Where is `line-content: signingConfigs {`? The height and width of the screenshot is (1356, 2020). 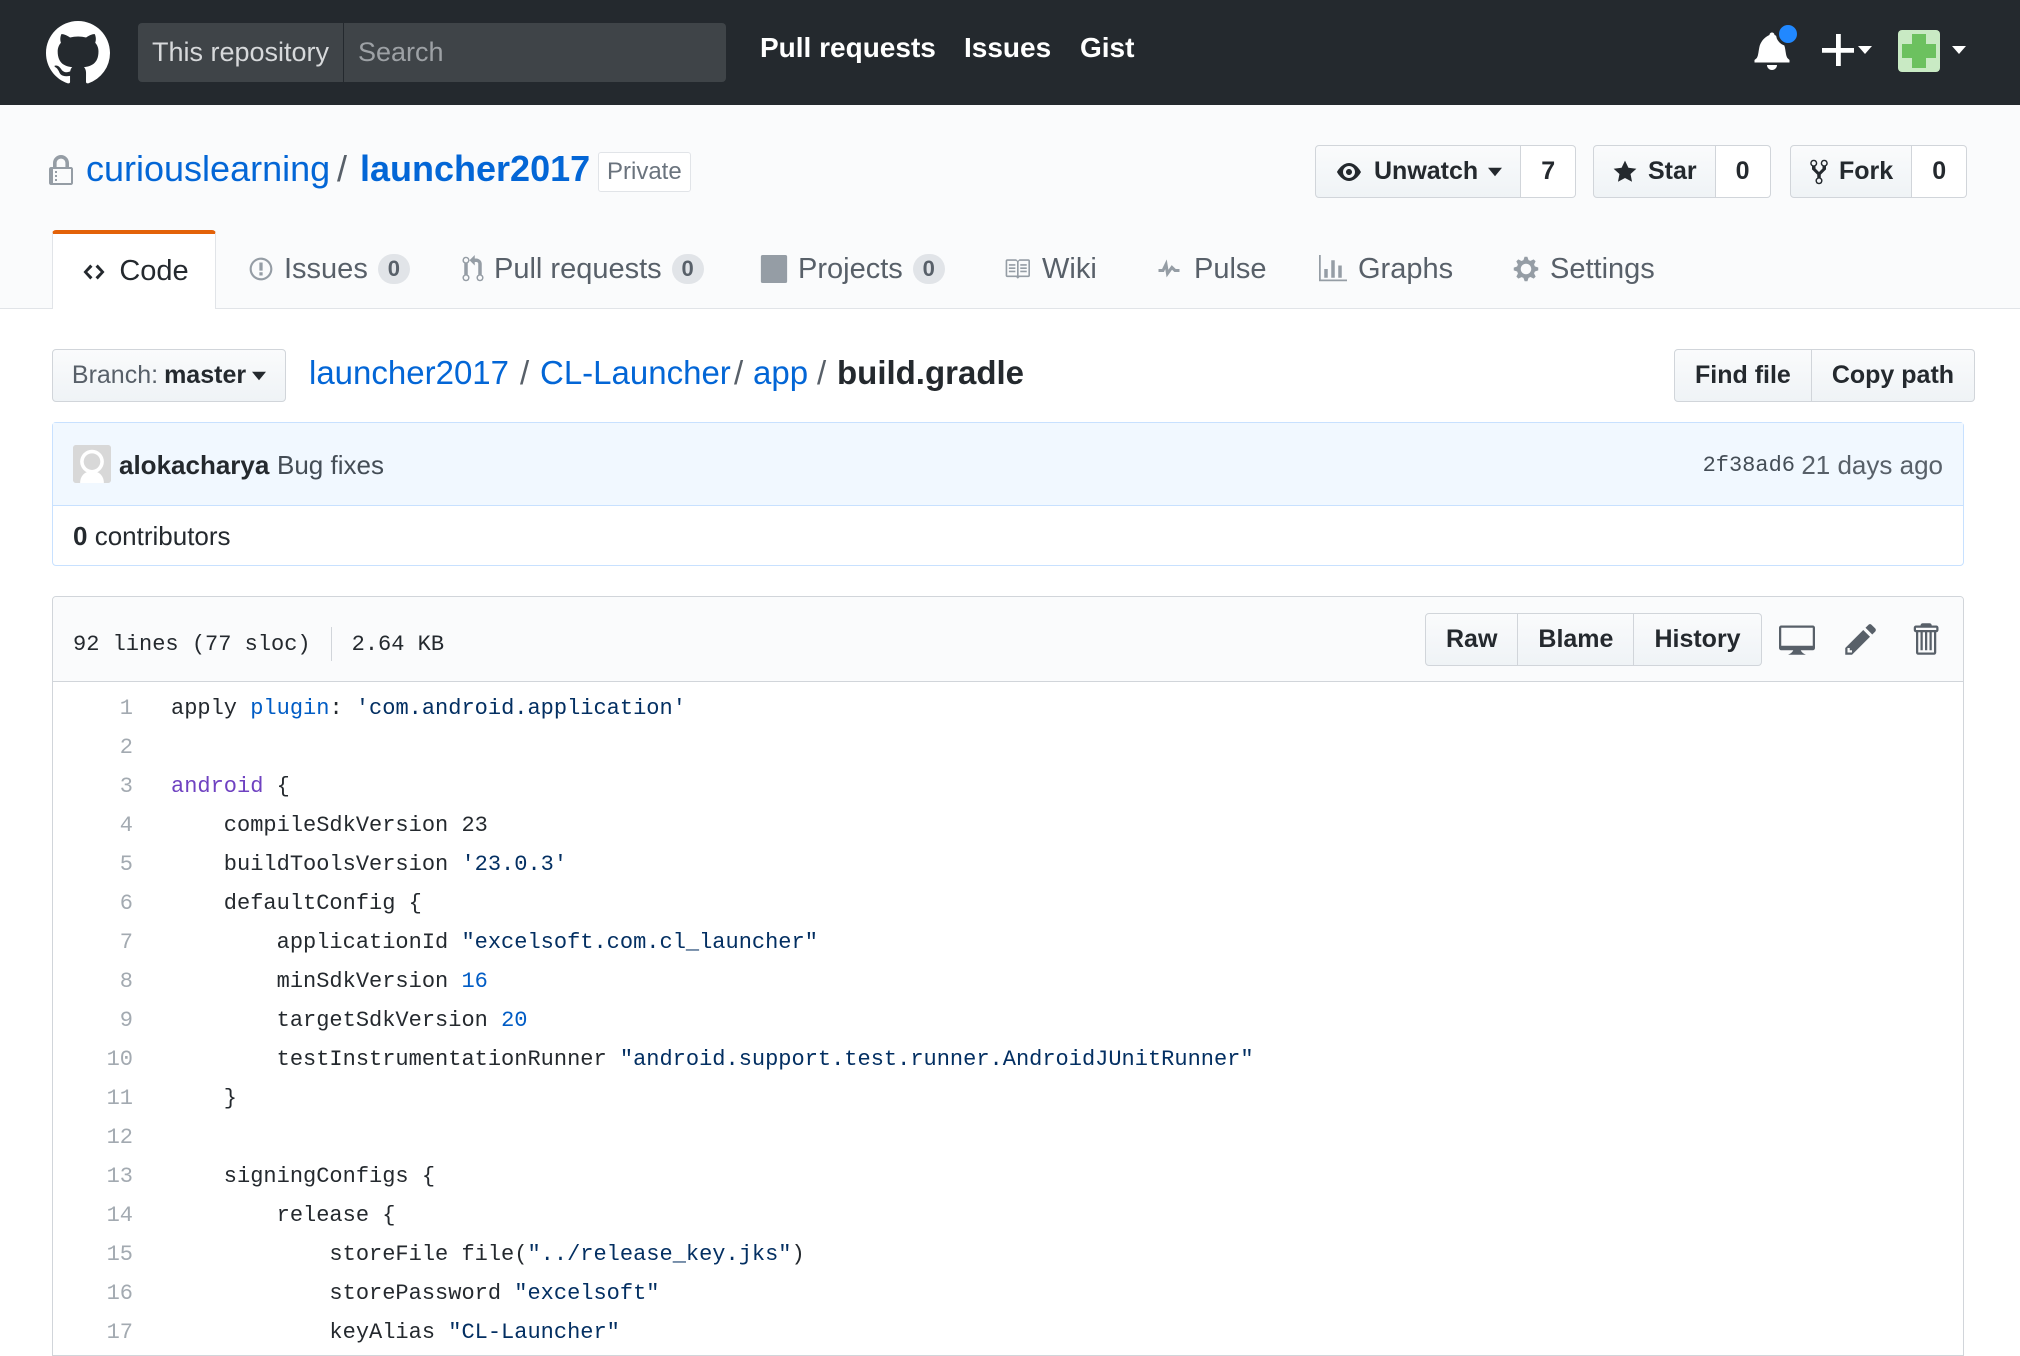
line-content: signingConfigs { is located at coordinates (284, 1176).